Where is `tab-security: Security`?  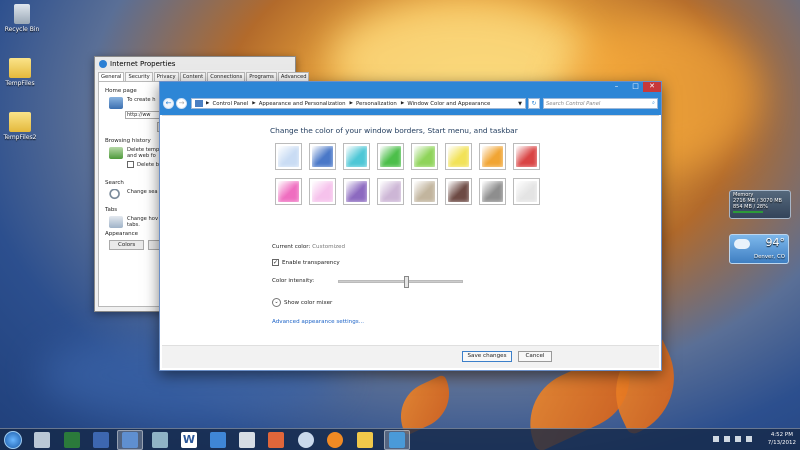 tab-security: Security is located at coordinates (139, 76).